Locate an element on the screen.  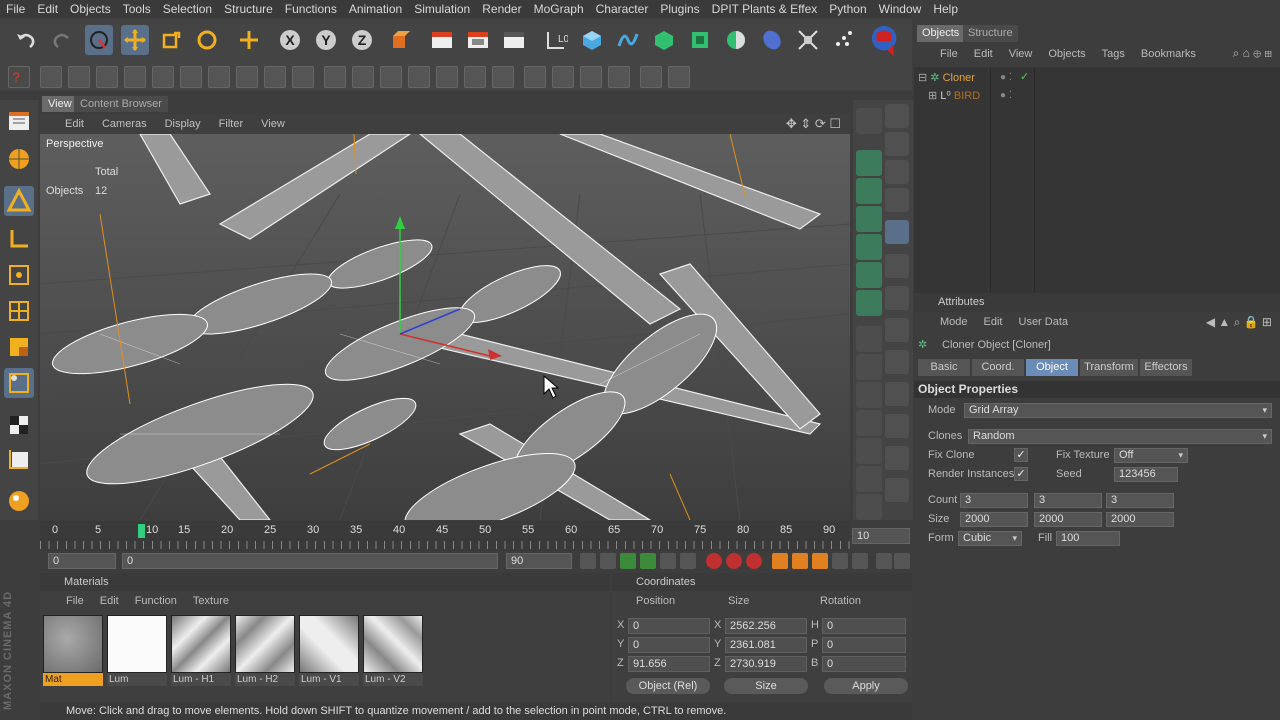
objects-menu-view: View is located at coordinates (1021, 54).